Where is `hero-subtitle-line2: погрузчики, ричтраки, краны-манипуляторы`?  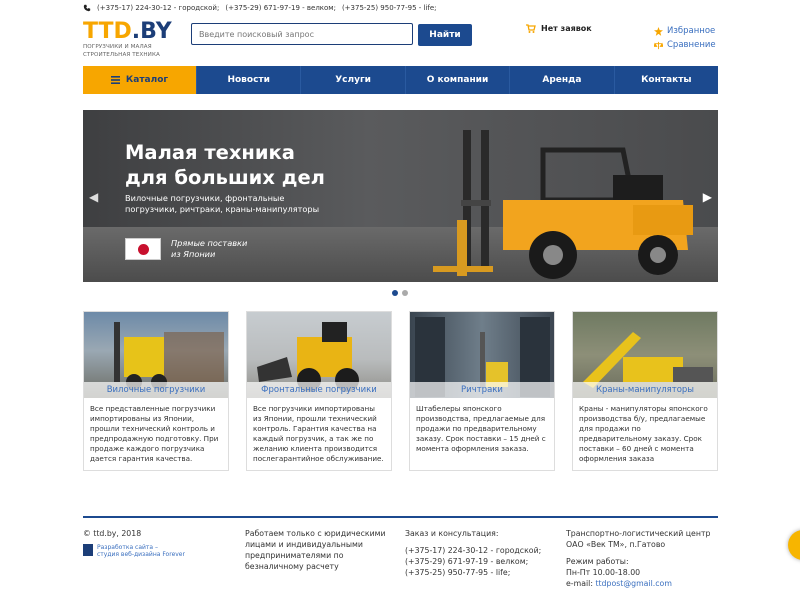 hero-subtitle-line2: погрузчики, ричтраки, краны-манипуляторы is located at coordinates (222, 209).